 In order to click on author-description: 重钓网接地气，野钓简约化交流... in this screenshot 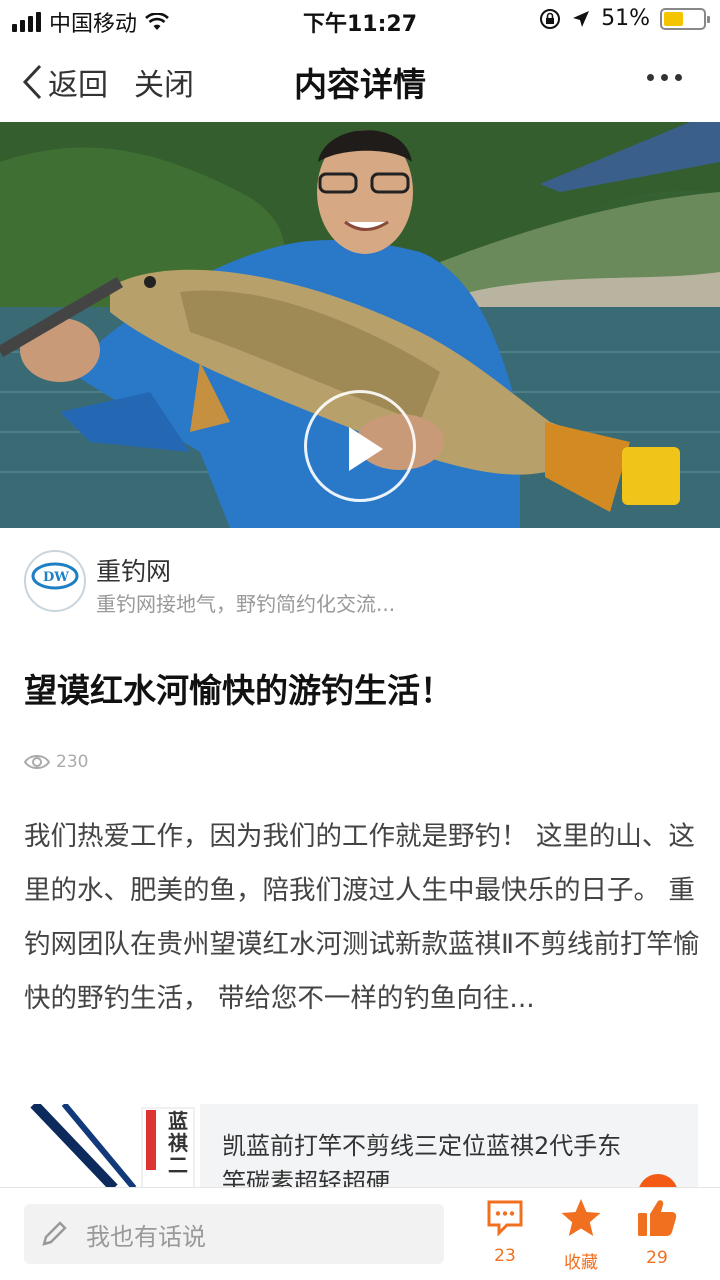, I will do `click(246, 604)`.